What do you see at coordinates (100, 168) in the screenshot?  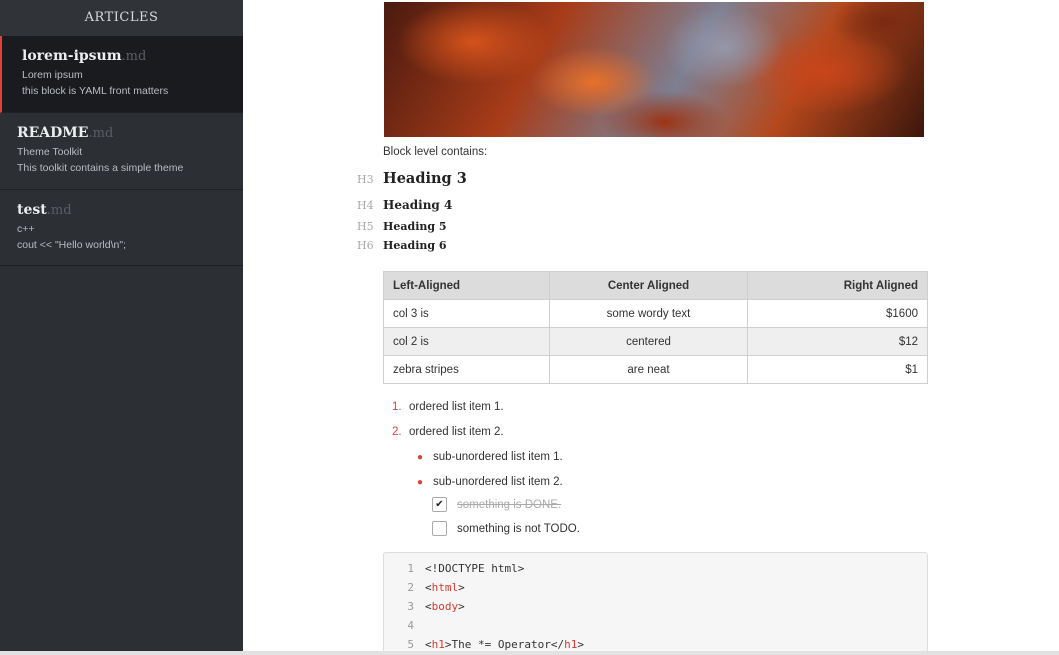 I see `article-summary-line: This toolkit contains a simple theme` at bounding box center [100, 168].